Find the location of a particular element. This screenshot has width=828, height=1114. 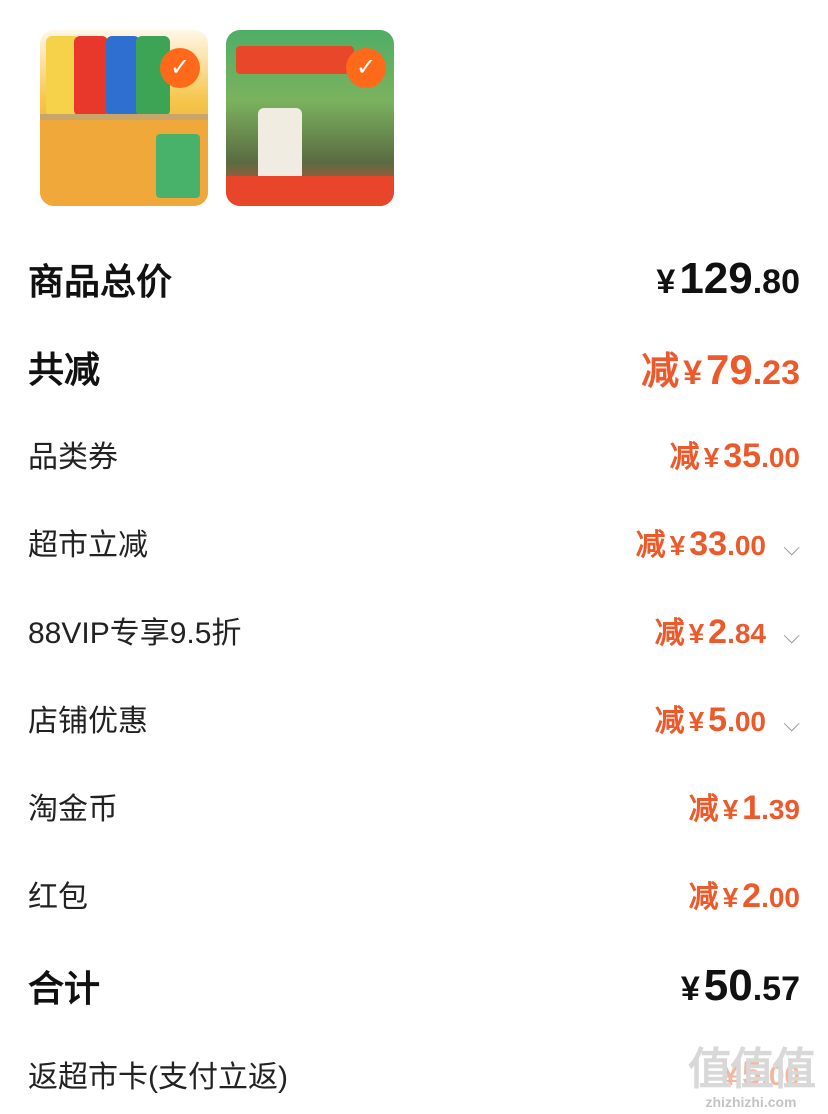

store-discount-decimal: .00 is located at coordinates (746, 721).